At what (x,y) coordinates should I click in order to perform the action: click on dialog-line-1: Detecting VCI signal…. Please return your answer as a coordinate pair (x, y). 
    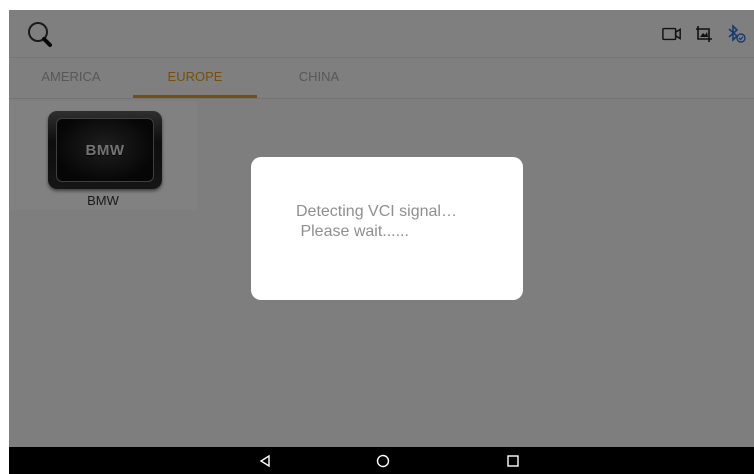
    Looking at the image, I should click on (376, 211).